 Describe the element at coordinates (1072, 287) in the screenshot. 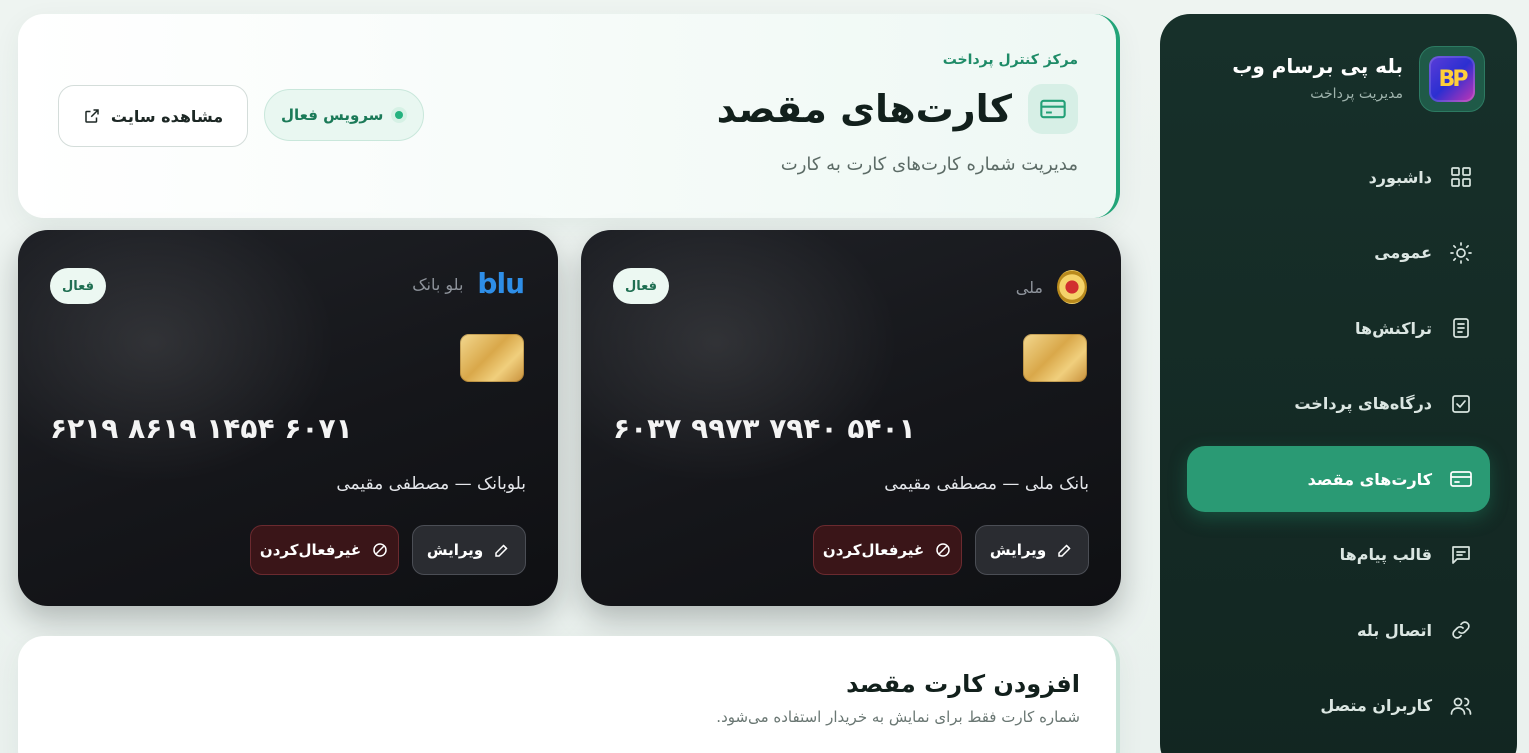

I see `bank-melli-logo-icon` at that location.